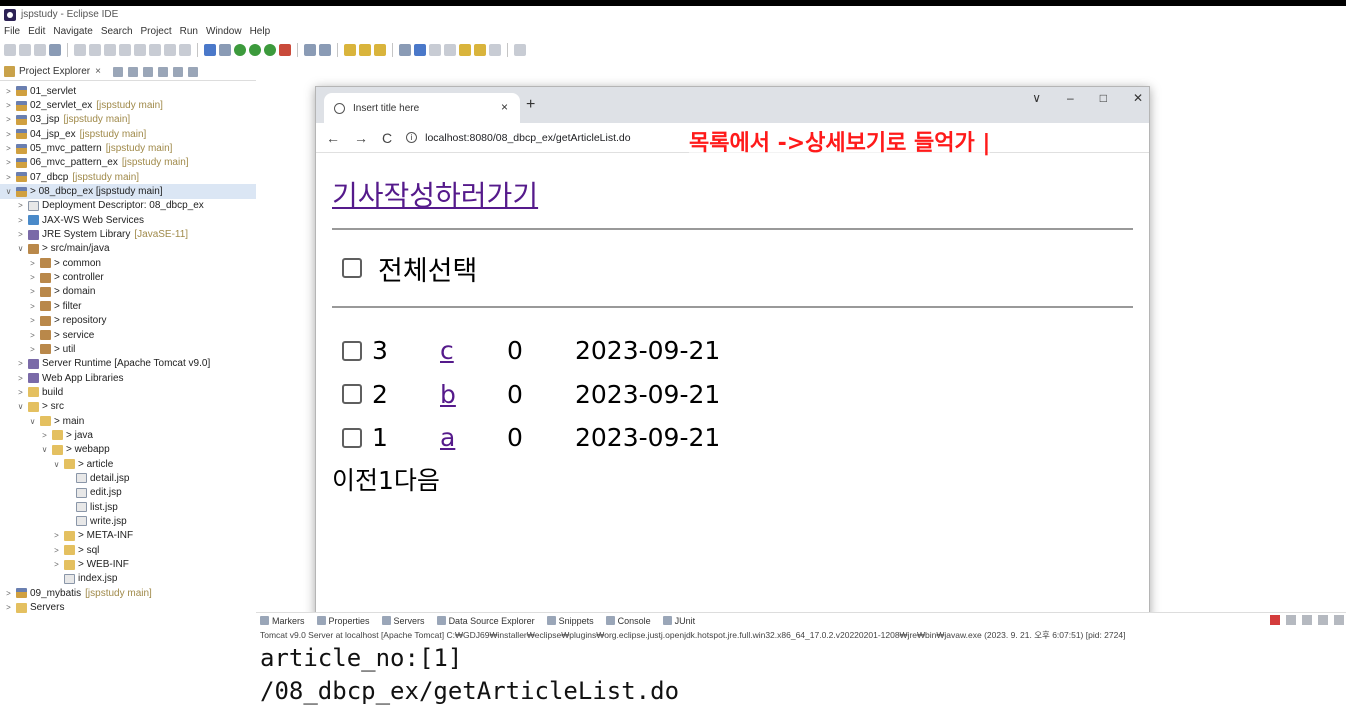  Describe the element at coordinates (365, 50) in the screenshot. I see `open-folder-icon` at that location.